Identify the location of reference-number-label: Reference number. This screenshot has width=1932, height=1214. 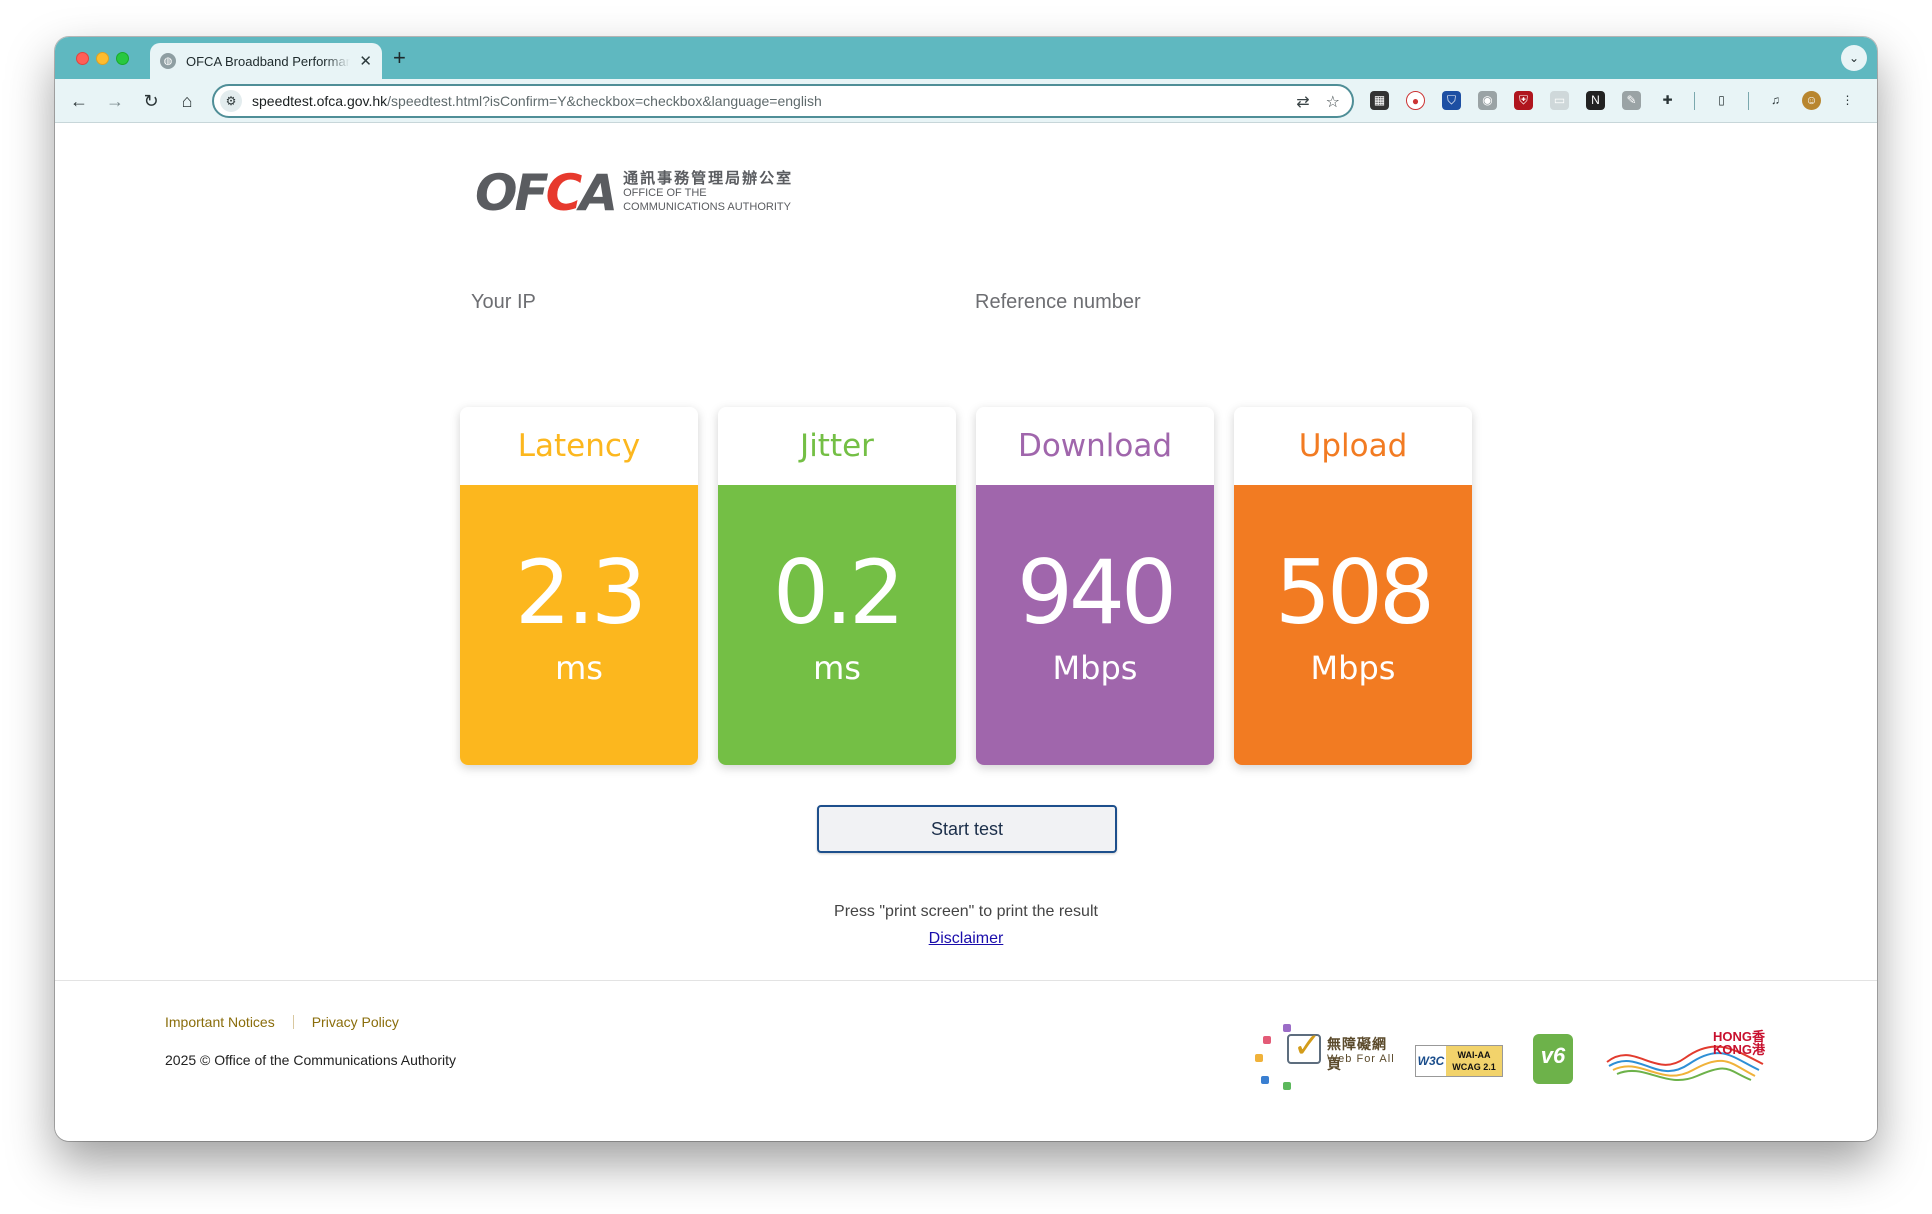
(1058, 302).